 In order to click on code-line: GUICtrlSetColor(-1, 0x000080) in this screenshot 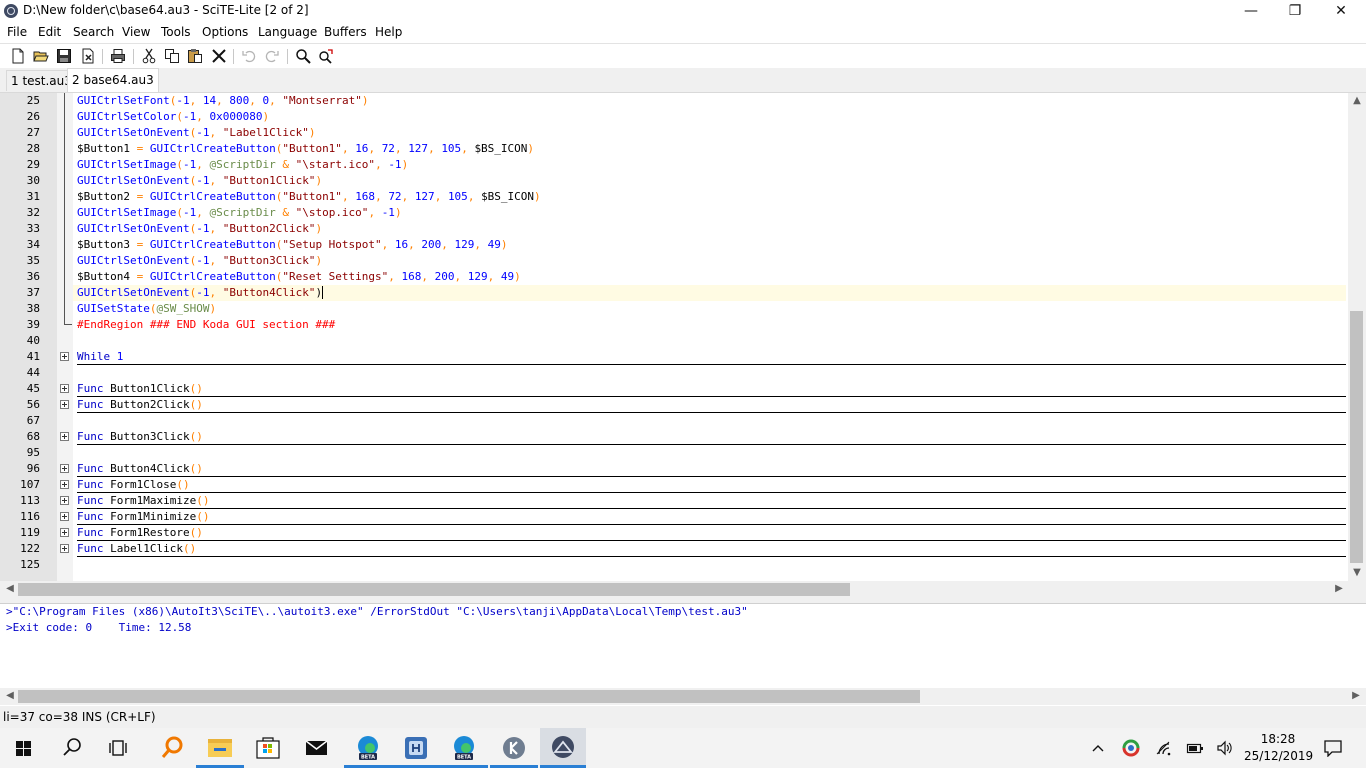, I will do `click(173, 117)`.